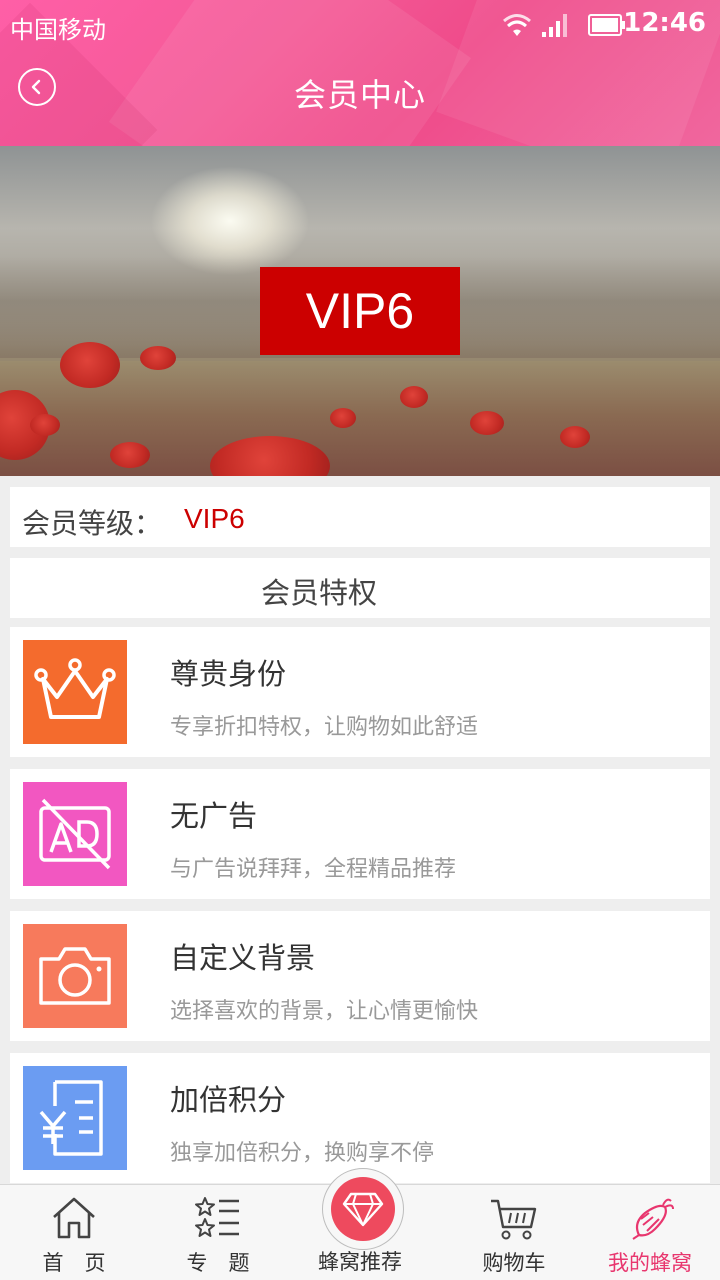 The height and width of the screenshot is (1280, 720). Describe the element at coordinates (360, 1118) in the screenshot. I see `privilege-item-double-points: 加倍积分 独享加倍积分，换购享不停` at that location.